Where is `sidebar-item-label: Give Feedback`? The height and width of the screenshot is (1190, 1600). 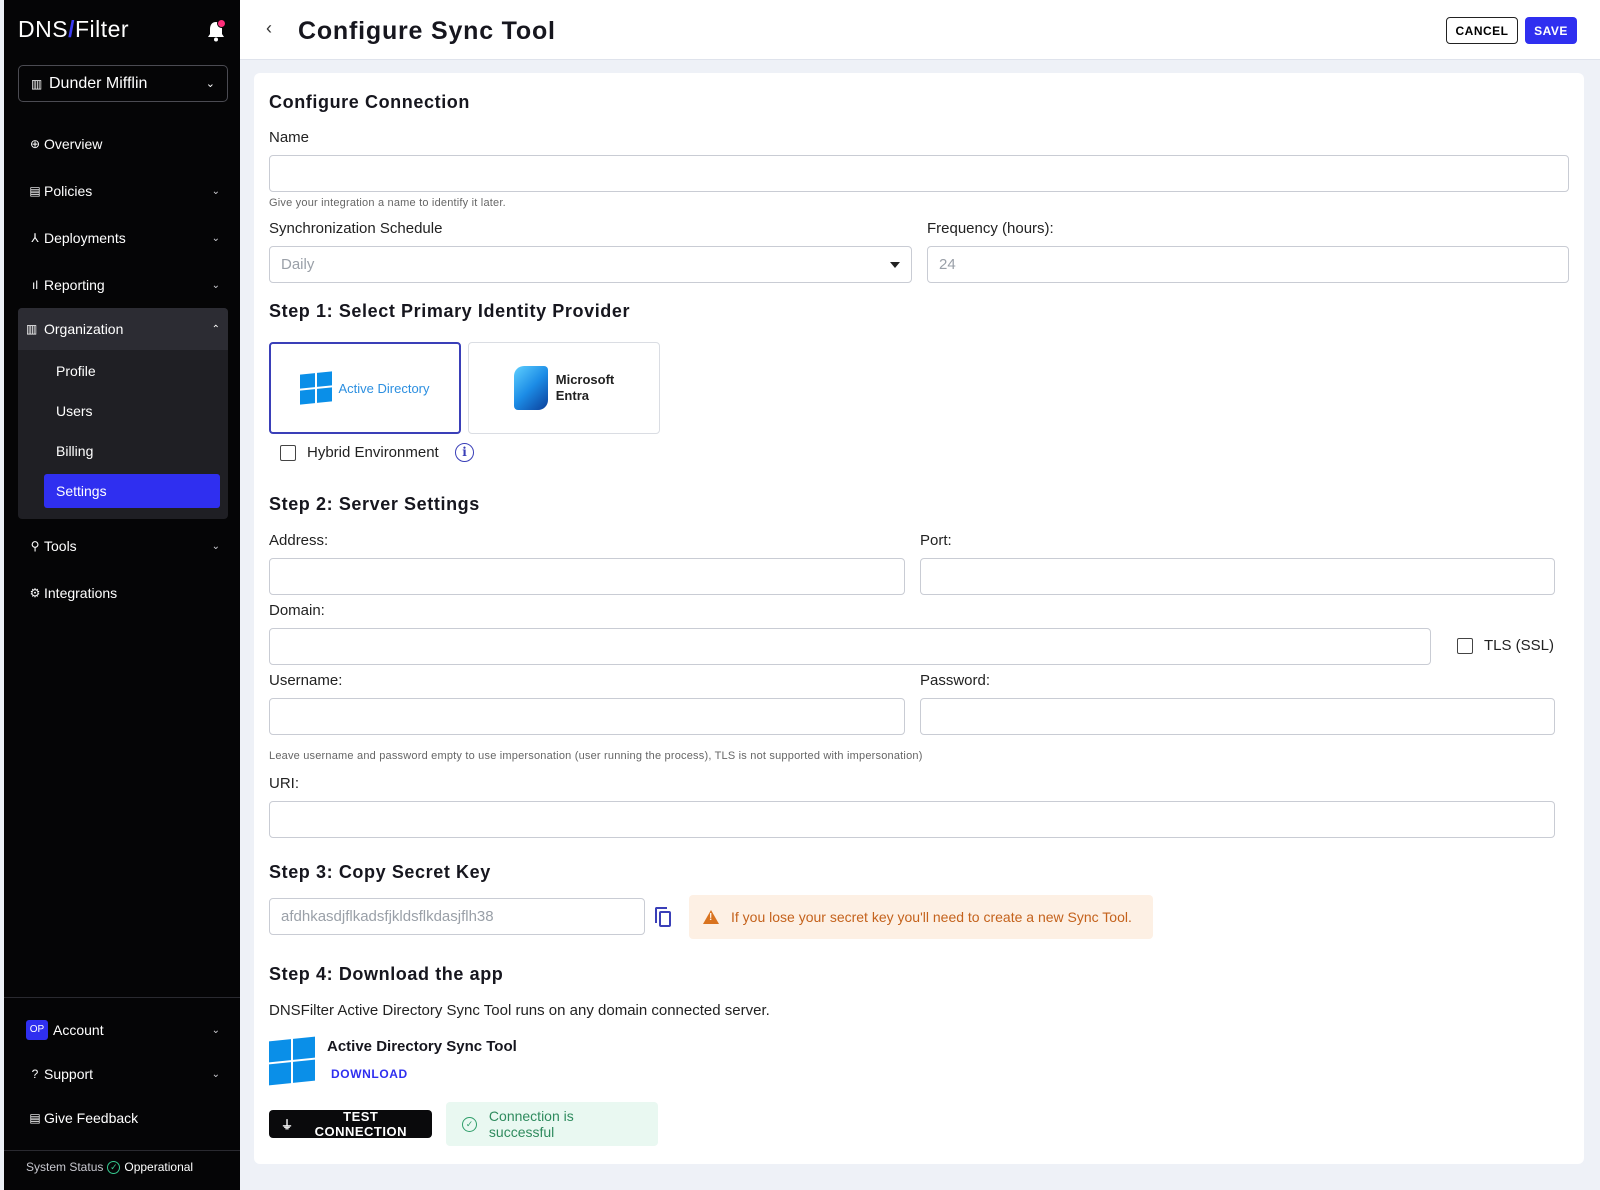
sidebar-item-label: Give Feedback is located at coordinates (91, 1118).